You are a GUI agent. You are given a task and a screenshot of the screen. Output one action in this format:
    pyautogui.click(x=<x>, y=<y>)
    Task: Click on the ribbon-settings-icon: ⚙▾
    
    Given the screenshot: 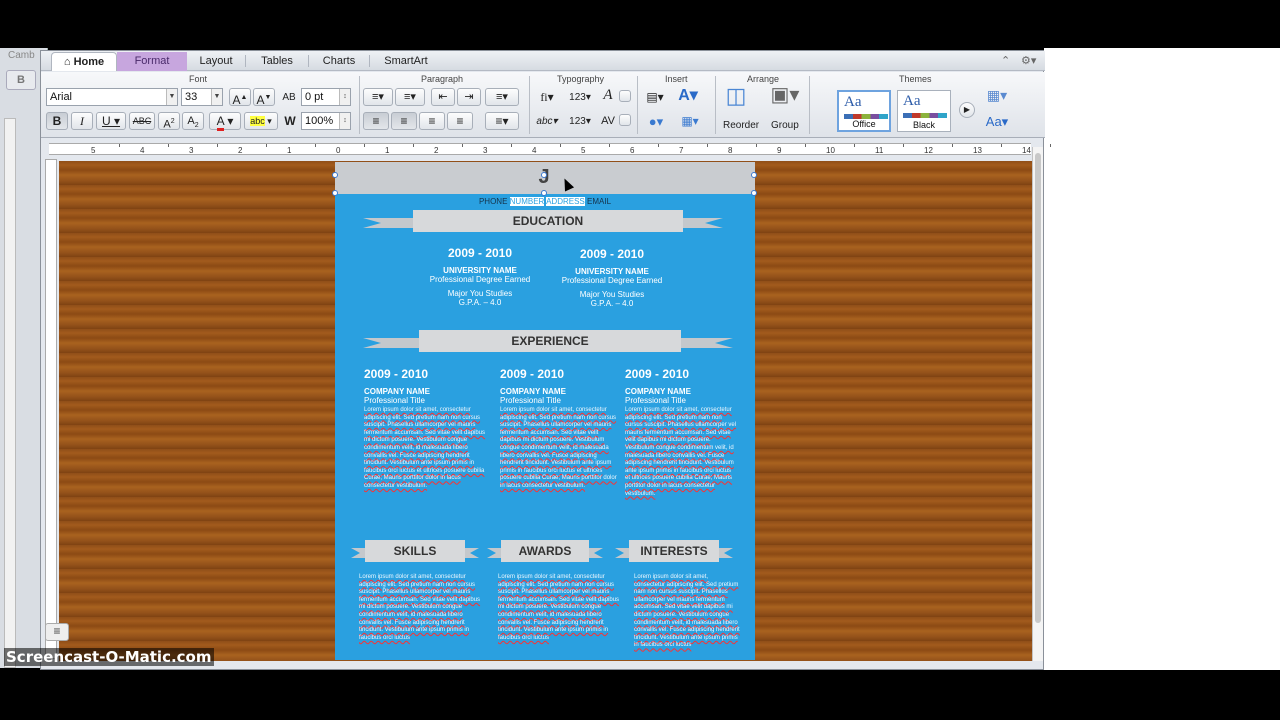 What is the action you would take?
    pyautogui.click(x=1028, y=60)
    